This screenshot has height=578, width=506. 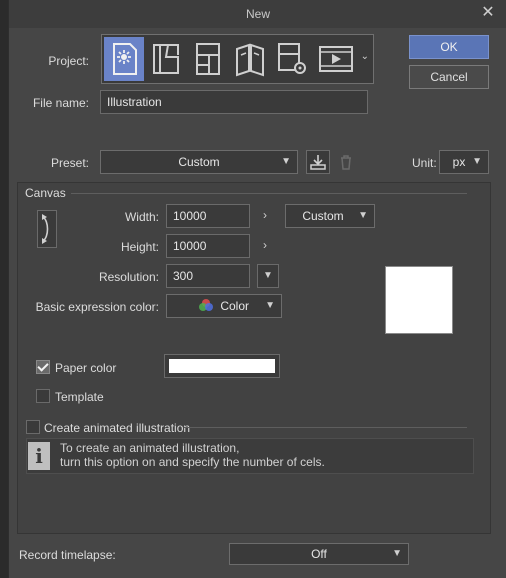 What do you see at coordinates (325, 427) in the screenshot?
I see `animation-divider` at bounding box center [325, 427].